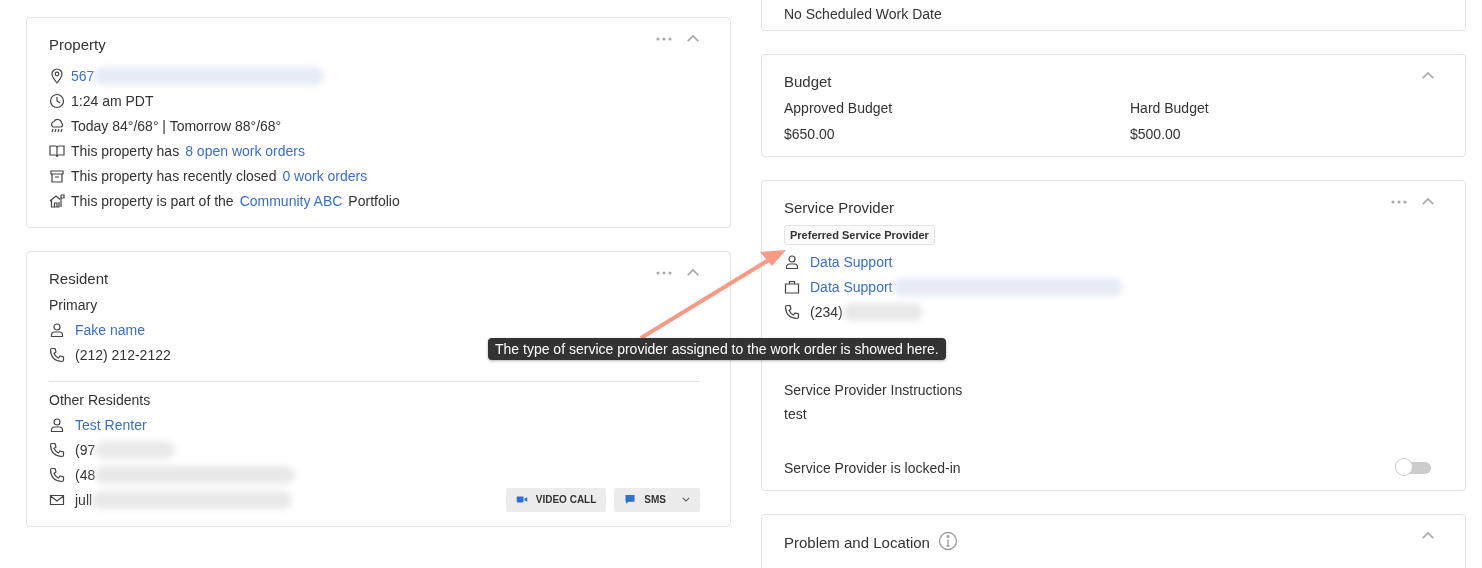 The width and height of the screenshot is (1482, 568). What do you see at coordinates (872, 468) in the screenshot?
I see `locked-in-label: Service Provider is locked-in` at bounding box center [872, 468].